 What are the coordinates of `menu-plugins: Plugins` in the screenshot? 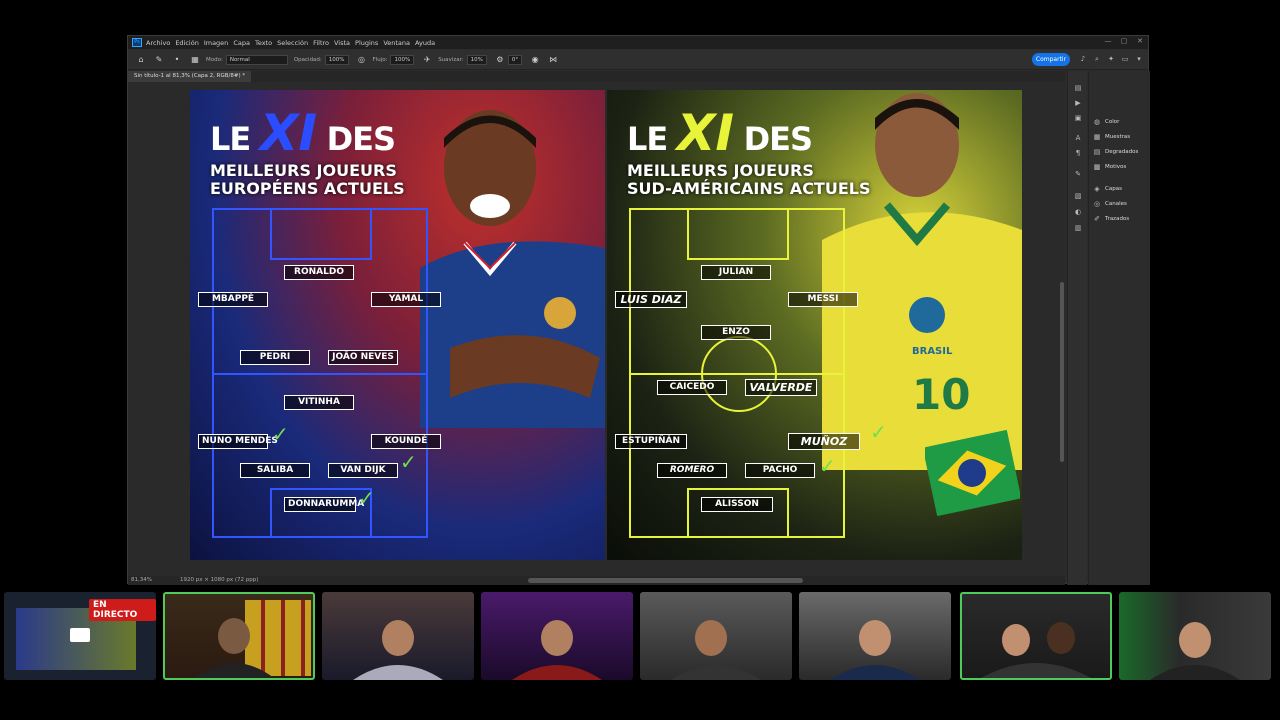 It's located at (366, 43).